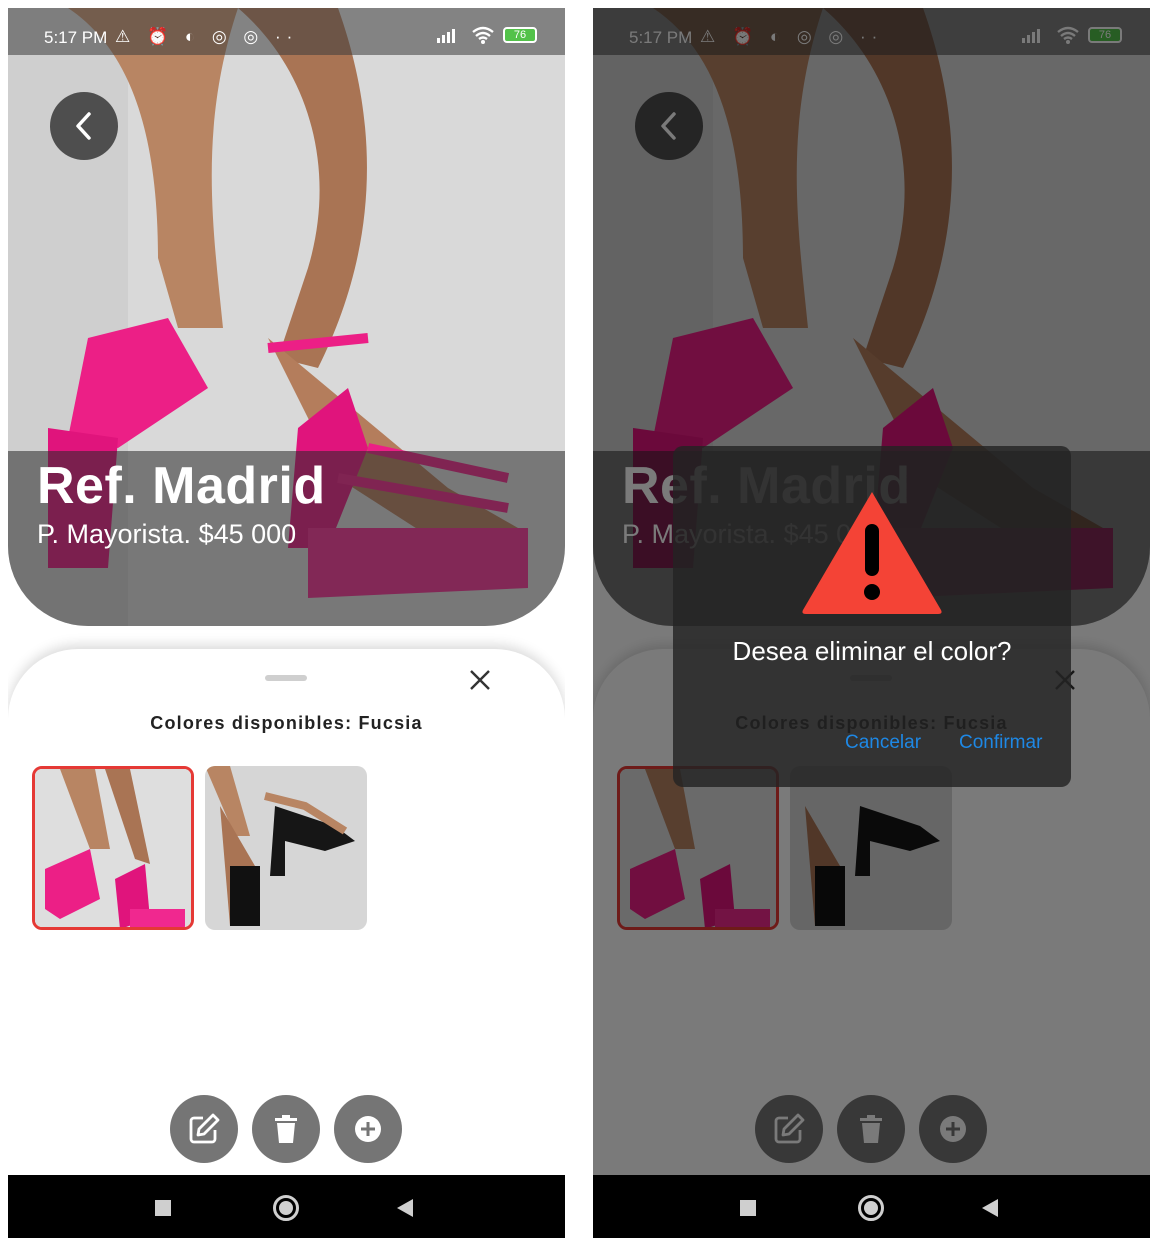 The image size is (1151, 1238). I want to click on confirm-button: Confirmar, so click(1000, 743).